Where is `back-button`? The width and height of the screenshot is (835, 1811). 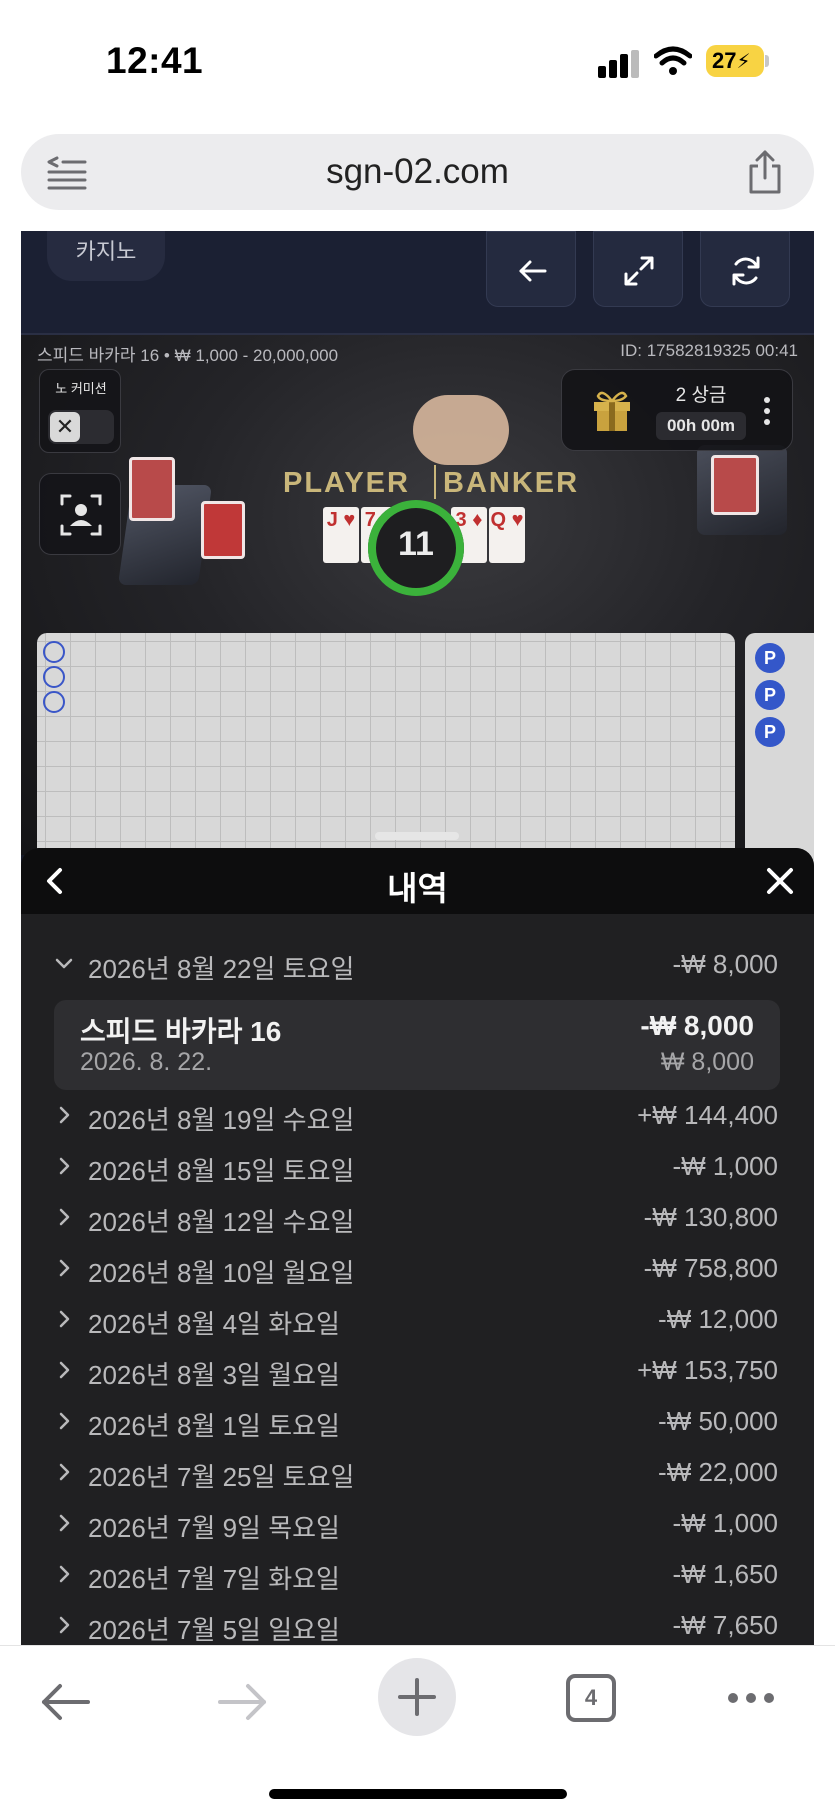
back-button is located at coordinates (531, 269).